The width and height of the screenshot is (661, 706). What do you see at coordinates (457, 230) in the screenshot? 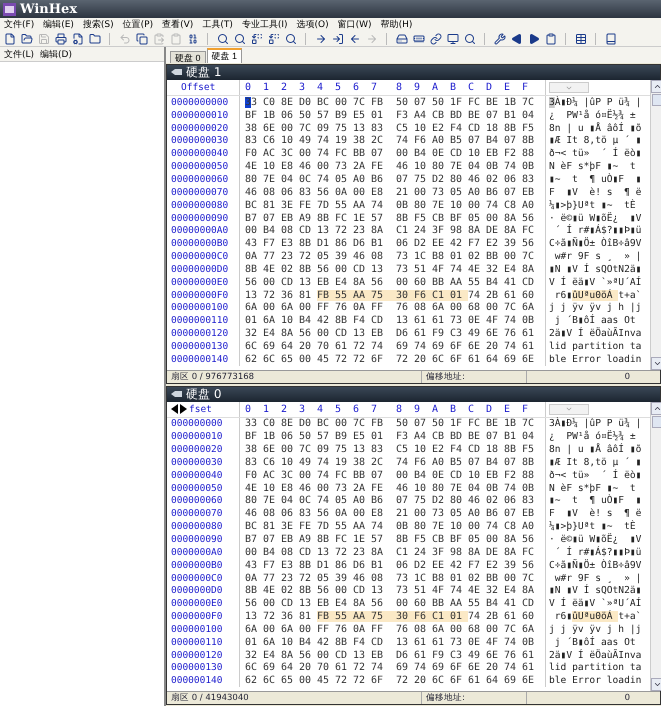
I see `hex-byte: 98` at bounding box center [457, 230].